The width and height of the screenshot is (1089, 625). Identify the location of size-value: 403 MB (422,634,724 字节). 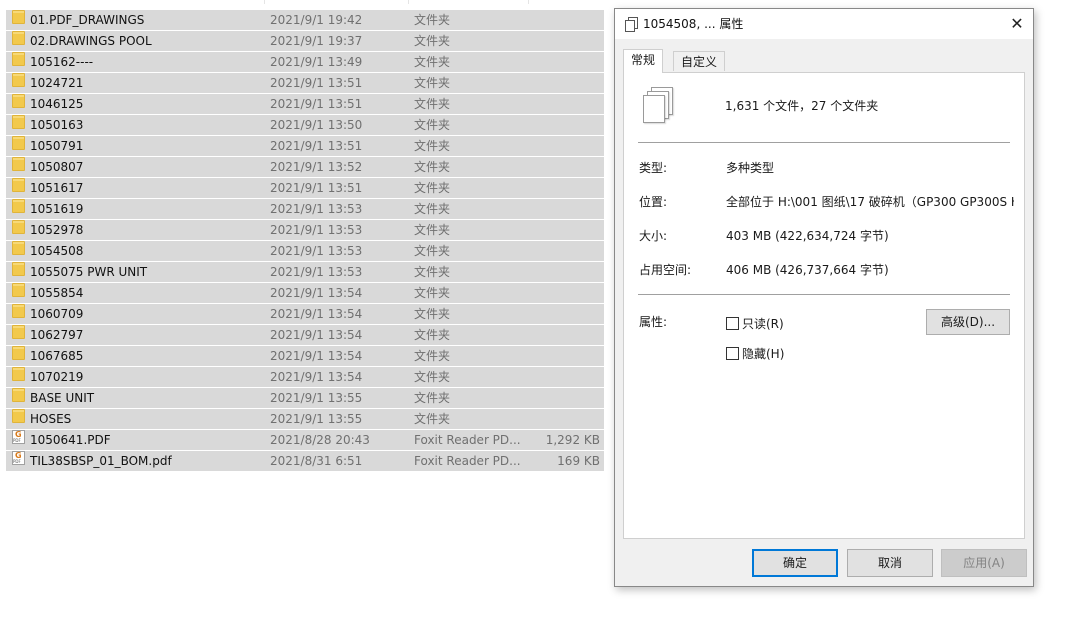
(807, 236).